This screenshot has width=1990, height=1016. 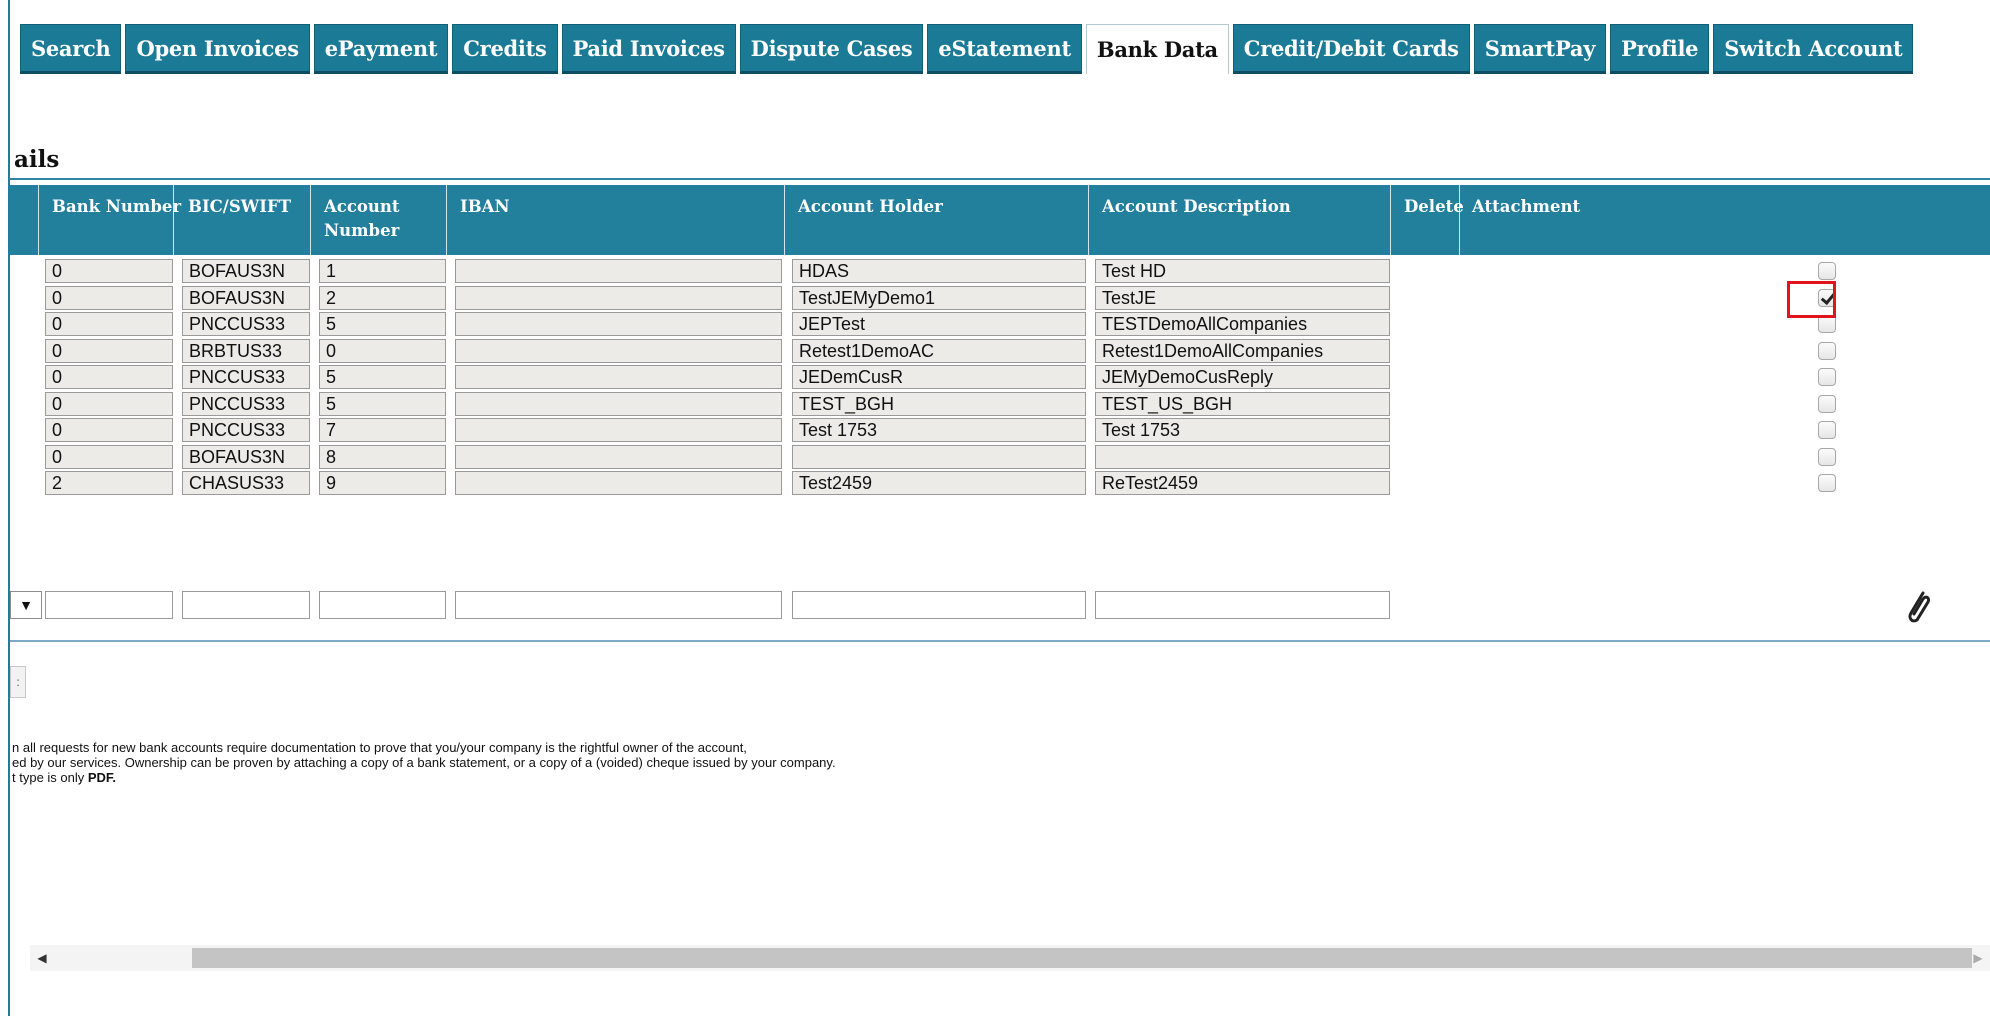 I want to click on account-number-field: 9, so click(x=382, y=483).